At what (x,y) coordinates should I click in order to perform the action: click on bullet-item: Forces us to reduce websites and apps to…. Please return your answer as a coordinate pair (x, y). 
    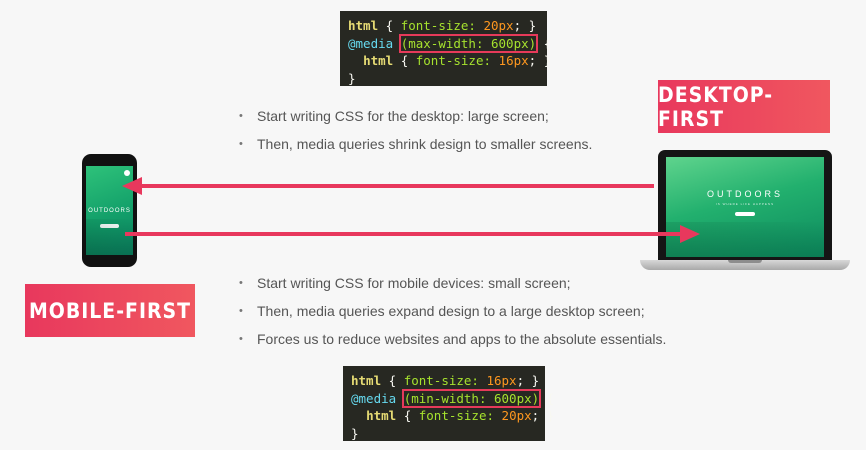
    Looking at the image, I should click on (452, 343).